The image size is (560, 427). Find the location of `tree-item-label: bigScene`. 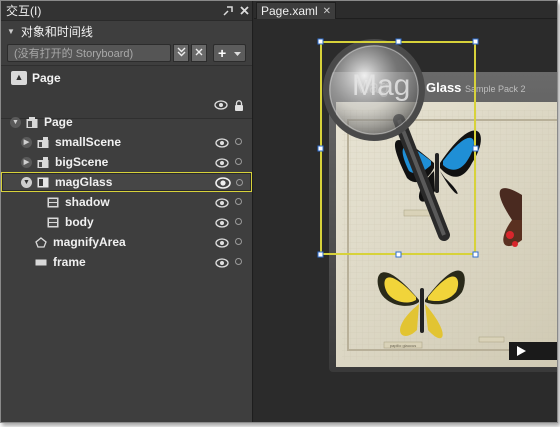

tree-item-label: bigScene is located at coordinates (82, 162).